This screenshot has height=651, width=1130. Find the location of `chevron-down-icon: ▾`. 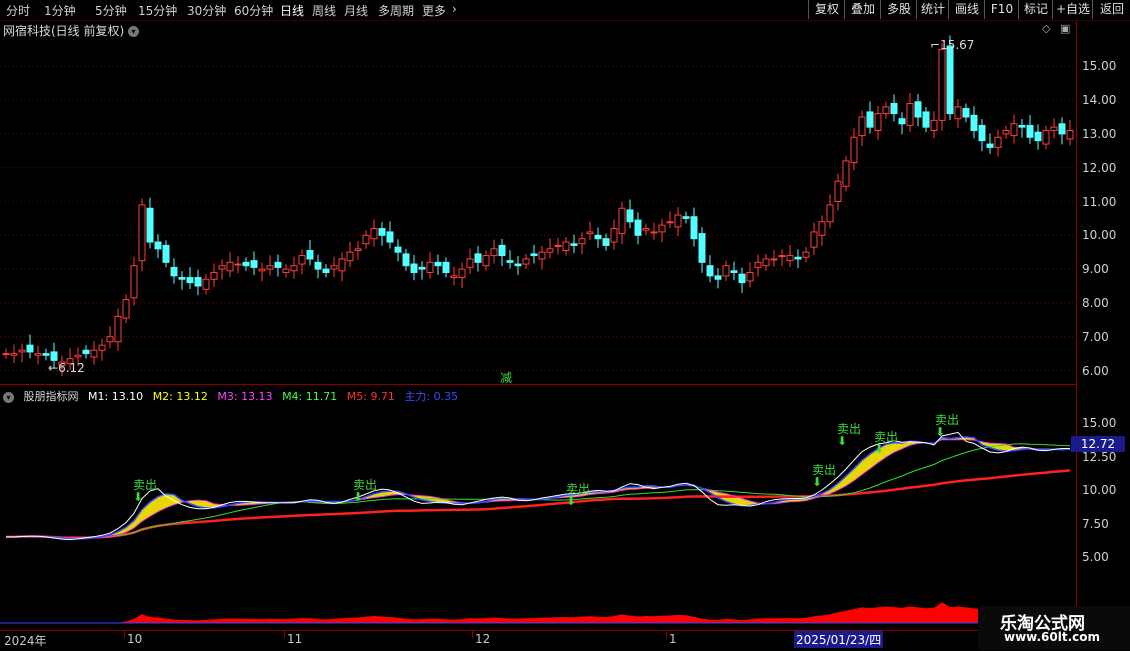

chevron-down-icon: ▾ is located at coordinates (8, 397).